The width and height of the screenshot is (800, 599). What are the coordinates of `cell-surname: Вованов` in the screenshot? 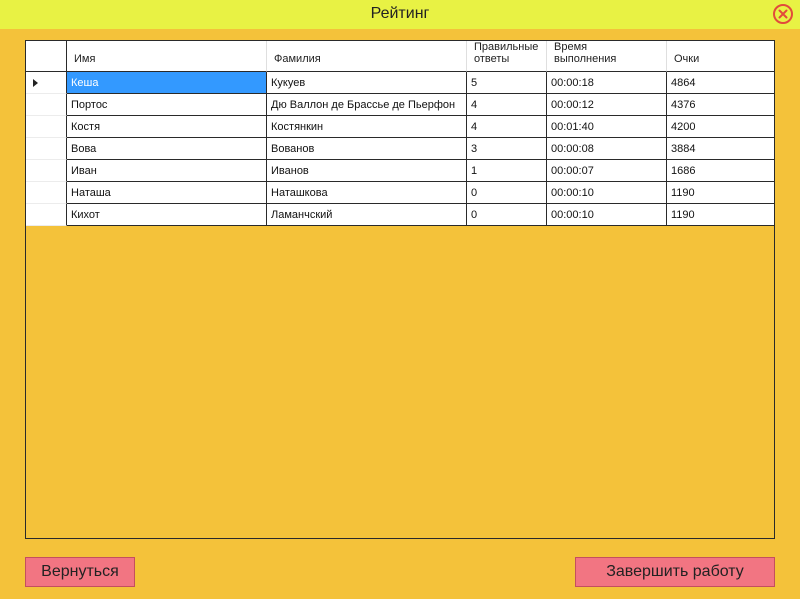 It's located at (367, 149).